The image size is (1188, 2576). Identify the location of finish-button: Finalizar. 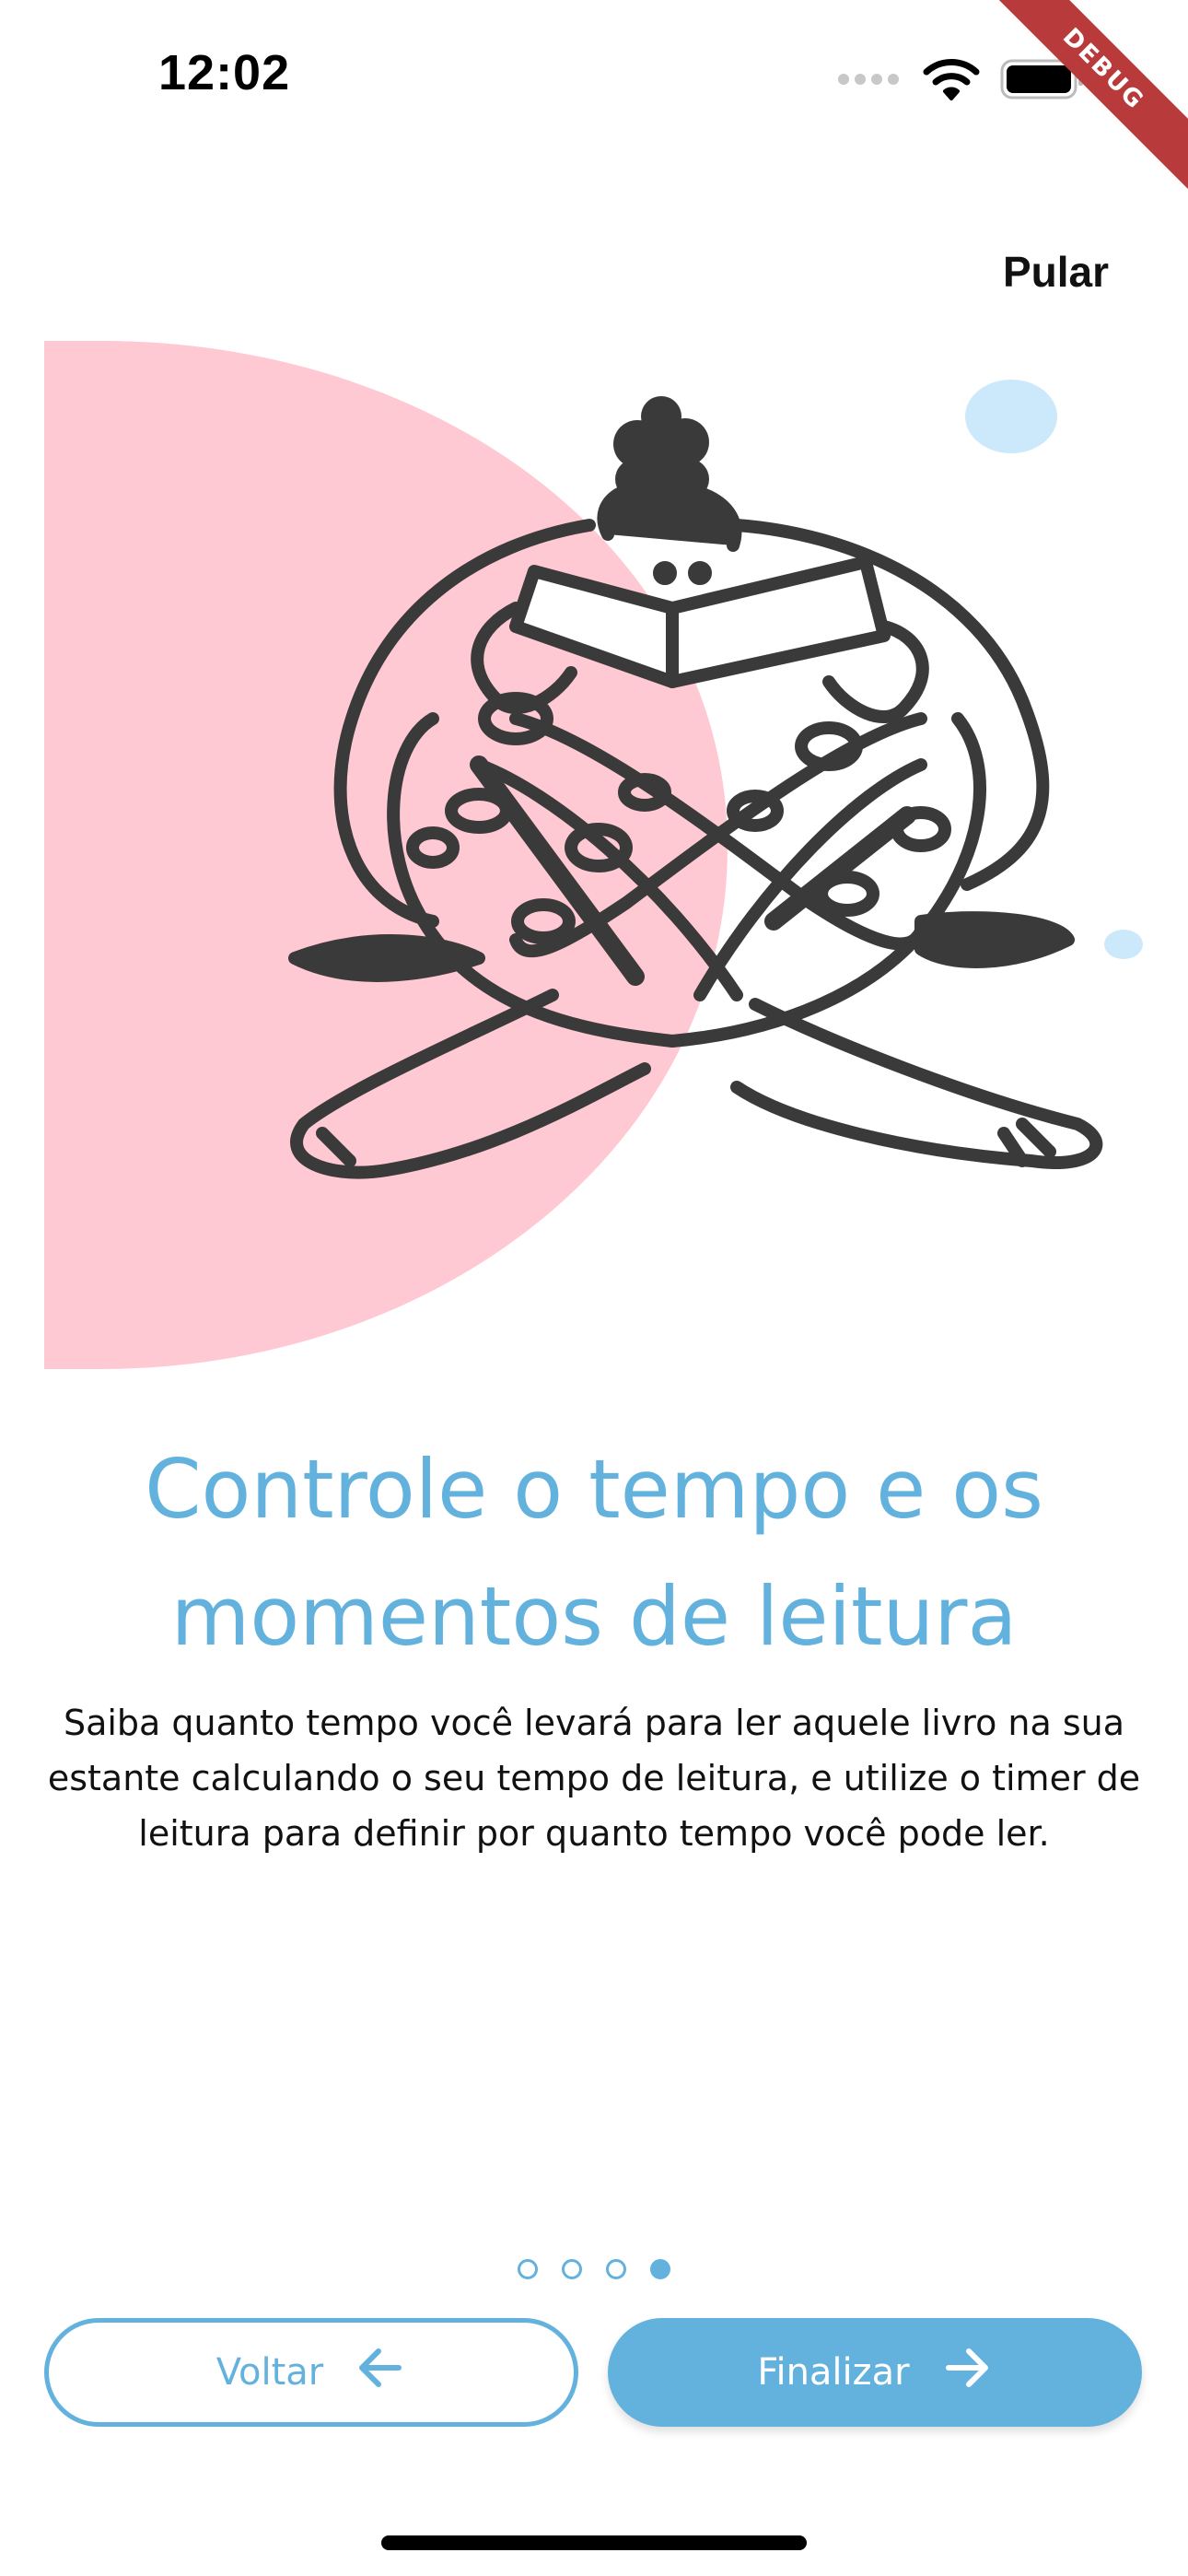
(875, 2372).